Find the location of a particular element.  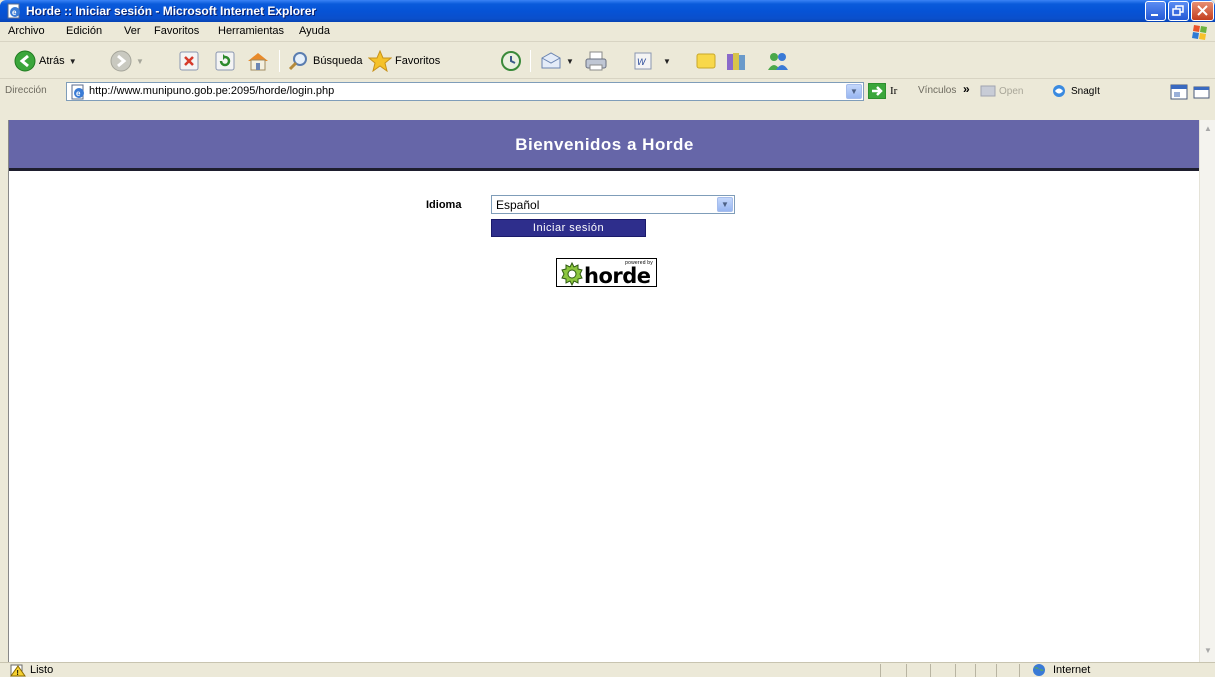

menu-archivo: Archivo is located at coordinates (26, 31).